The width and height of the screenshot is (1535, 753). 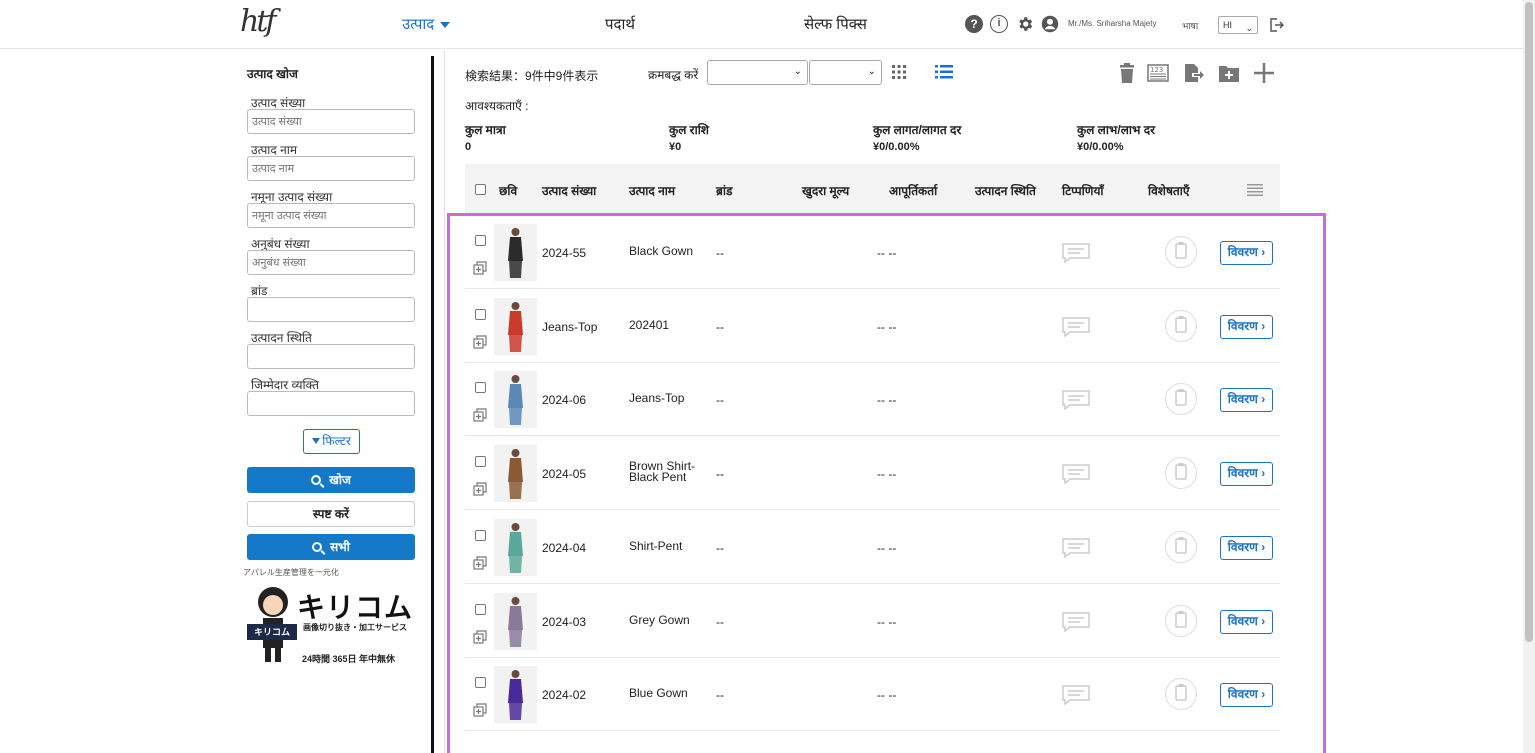 I want to click on export-icon, so click(x=1193, y=73).